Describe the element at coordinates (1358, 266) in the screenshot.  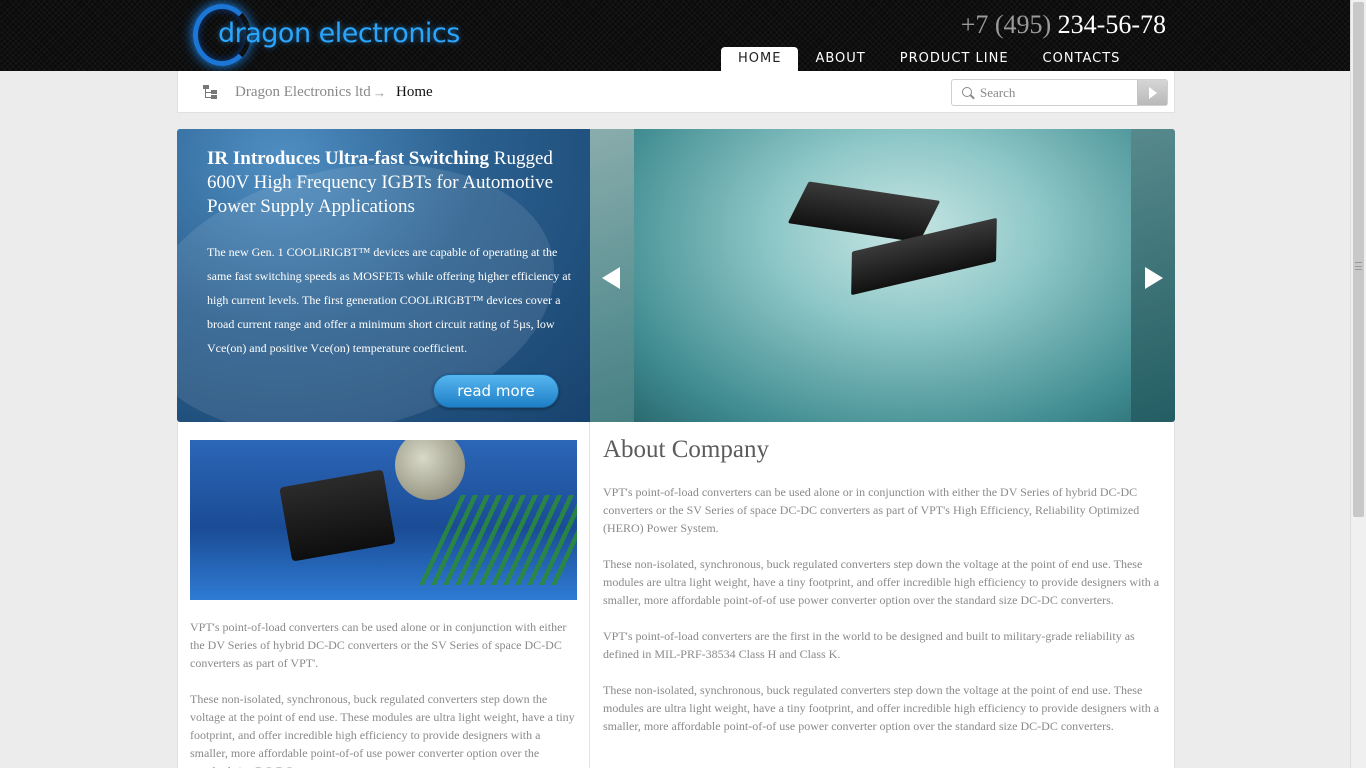
I see `scrollbar-grip-icon` at that location.